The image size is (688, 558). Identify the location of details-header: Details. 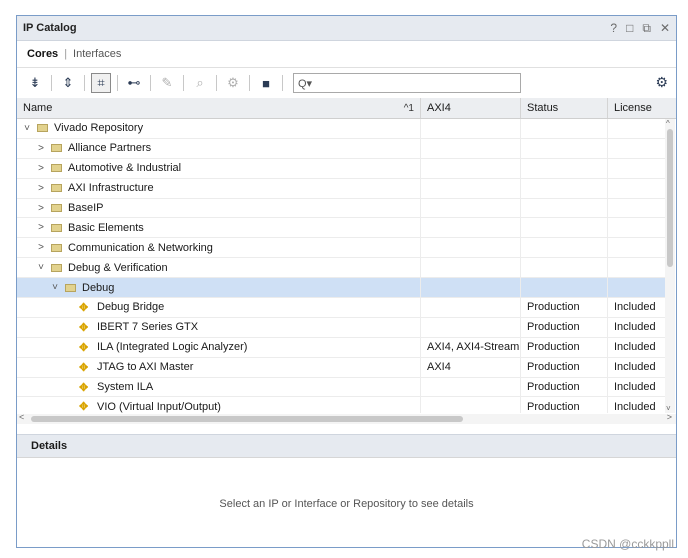
(346, 446).